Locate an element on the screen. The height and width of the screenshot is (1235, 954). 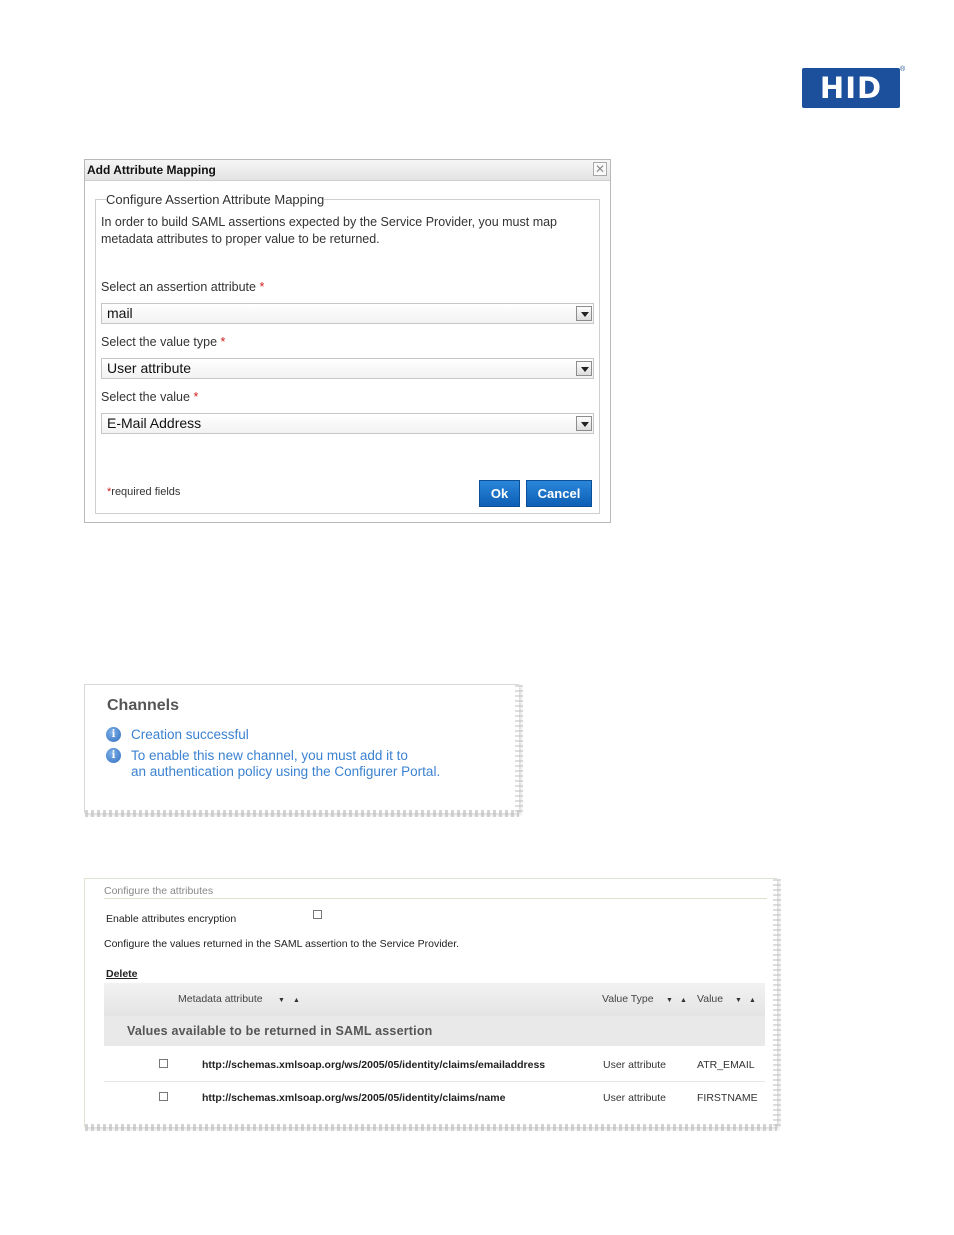
value-type-label-text: Select the value type is located at coordinates (159, 342).